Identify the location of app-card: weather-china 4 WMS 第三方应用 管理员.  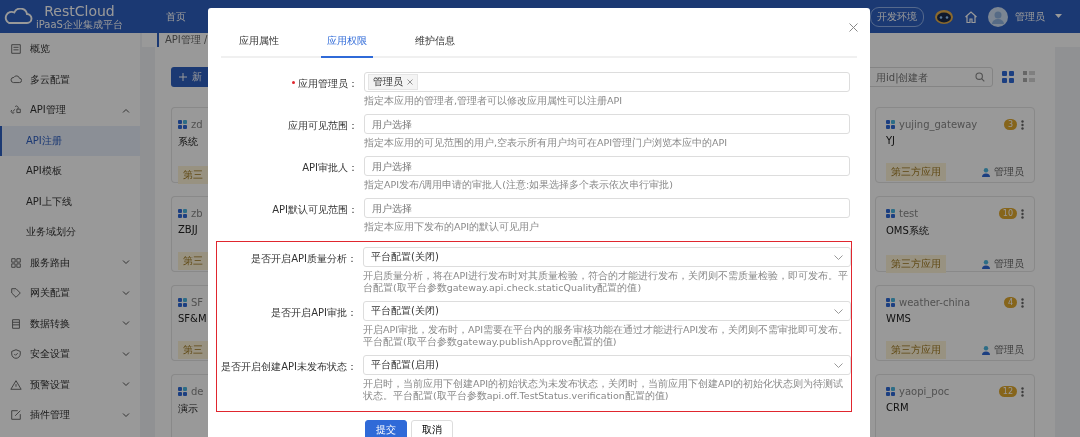
(955, 323).